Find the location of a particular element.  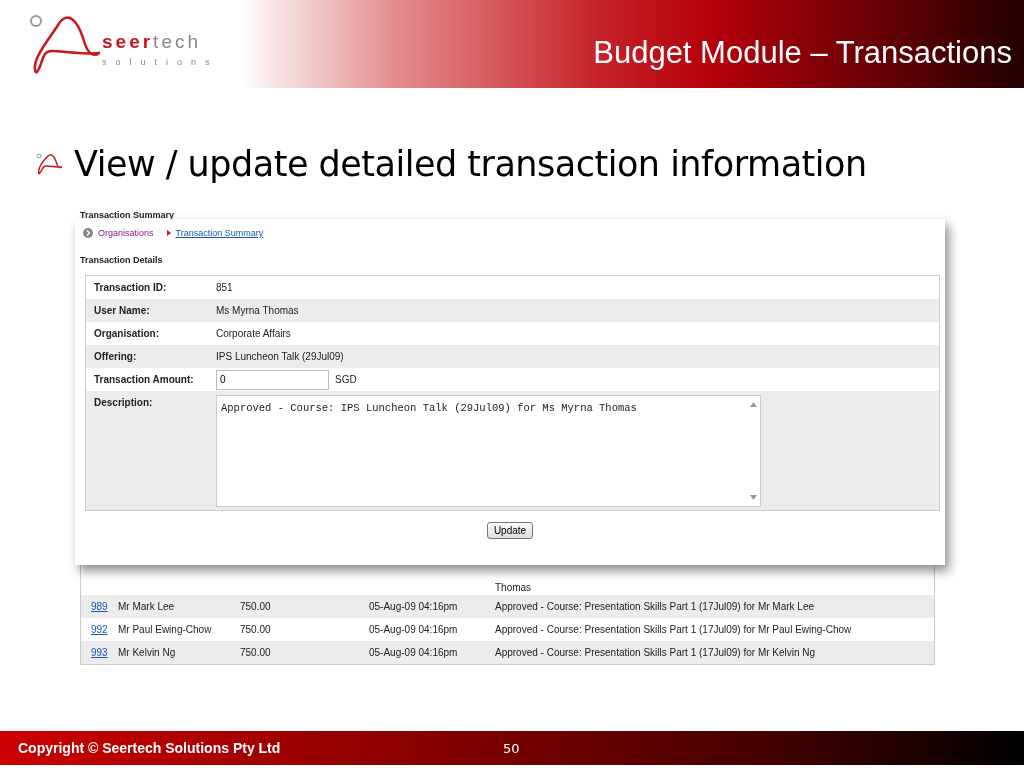

field-label: User Name: is located at coordinates (122, 311).